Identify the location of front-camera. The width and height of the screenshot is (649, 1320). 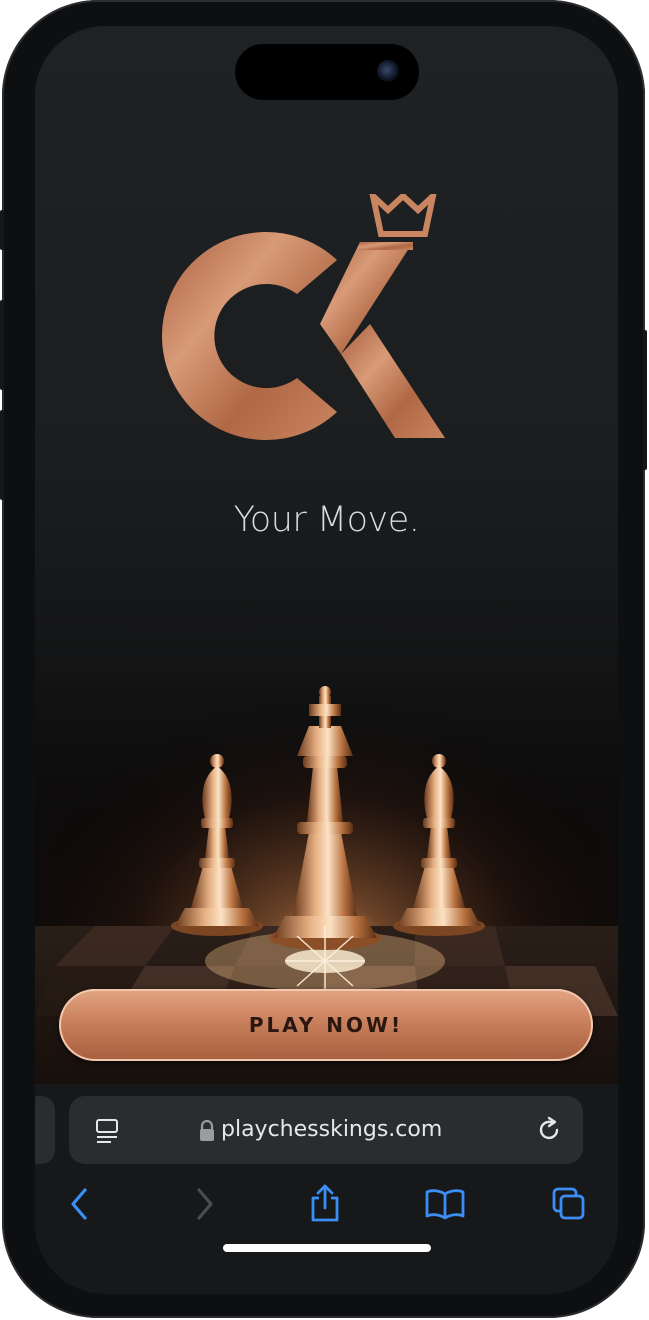
(388, 71).